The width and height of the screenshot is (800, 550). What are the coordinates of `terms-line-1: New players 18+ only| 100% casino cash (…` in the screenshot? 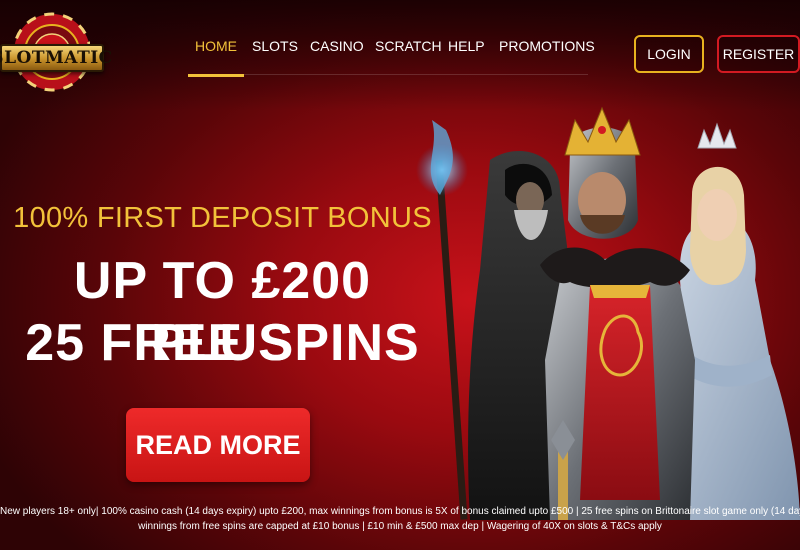 It's located at (400, 511).